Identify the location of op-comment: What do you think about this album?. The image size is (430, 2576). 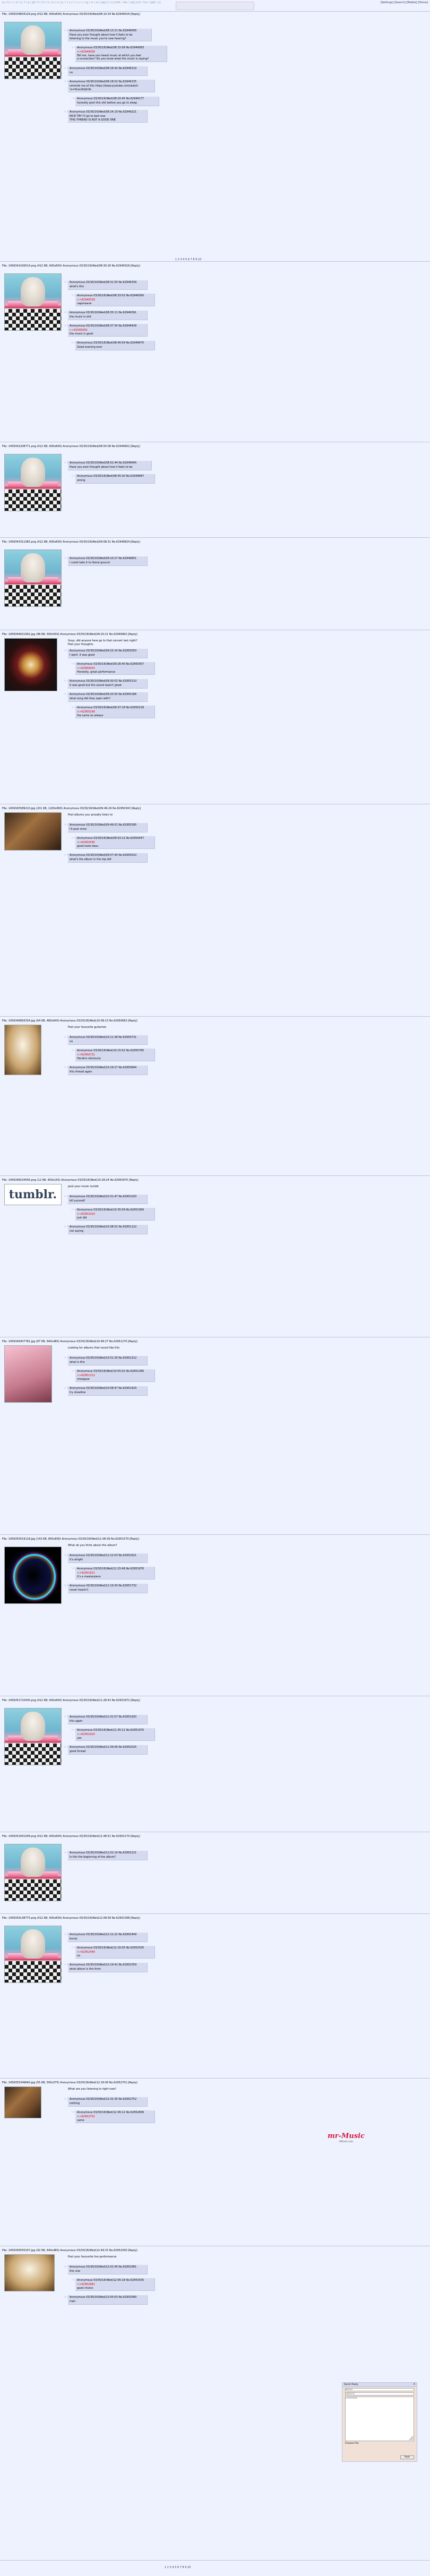
(92, 1545).